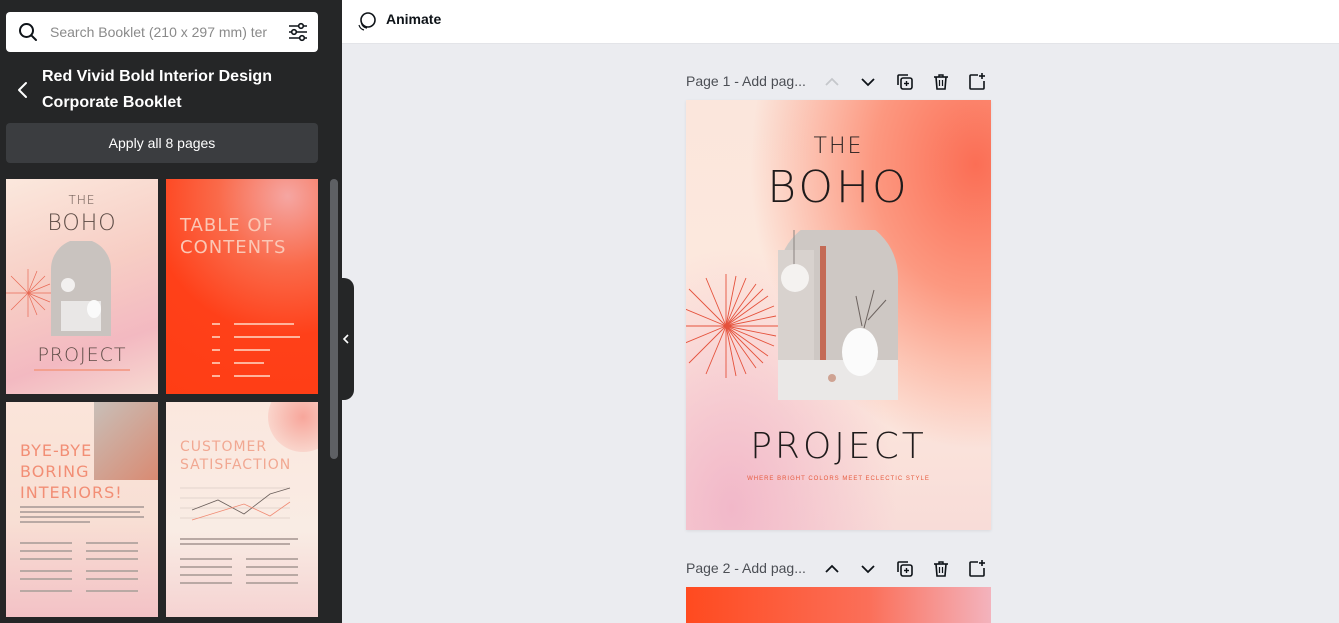  I want to click on search-box, so click(162, 32).